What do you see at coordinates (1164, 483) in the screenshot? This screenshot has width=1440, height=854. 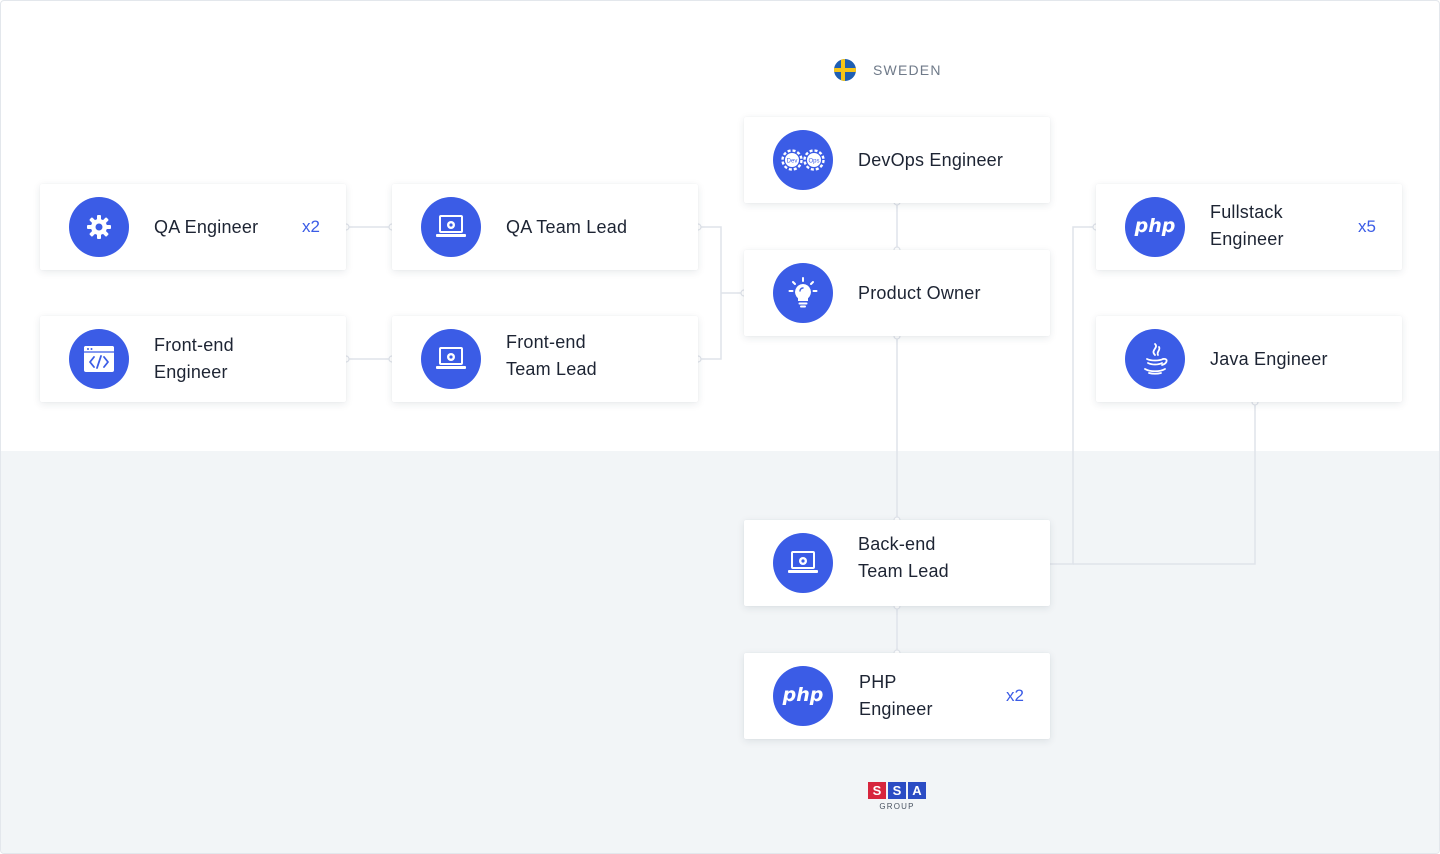 I see `edge-backend-team-lead-java` at bounding box center [1164, 483].